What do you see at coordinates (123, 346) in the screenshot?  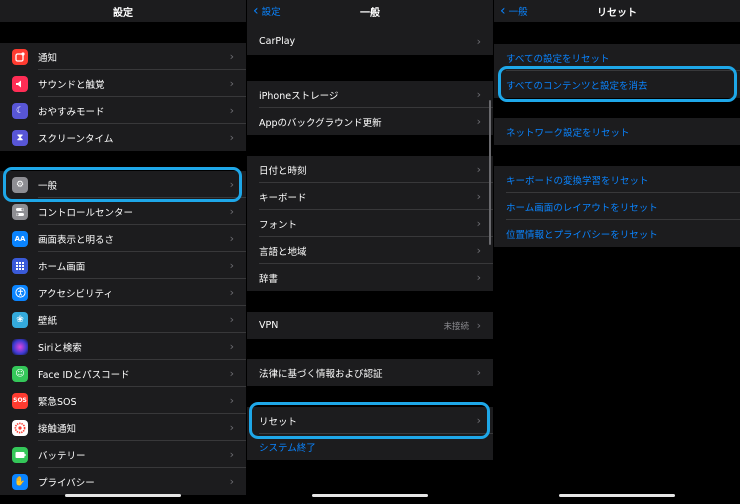 I see `settings-item-siri: Siriと検索 ›` at bounding box center [123, 346].